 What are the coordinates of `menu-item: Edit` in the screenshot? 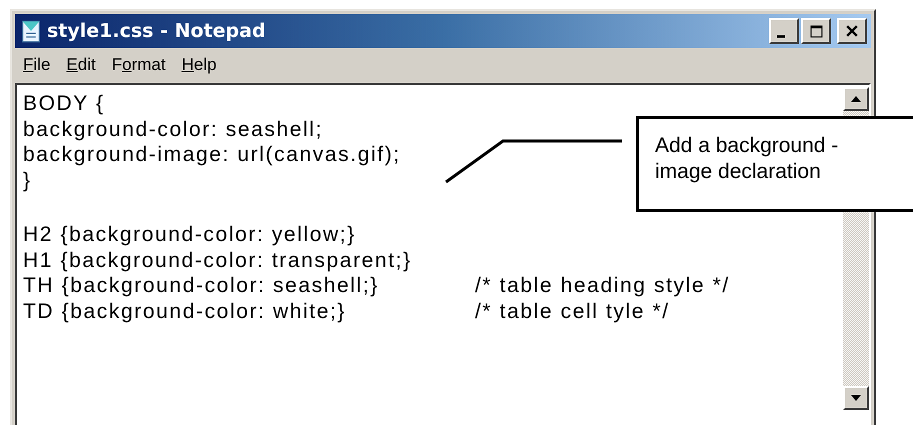 It's located at (81, 64).